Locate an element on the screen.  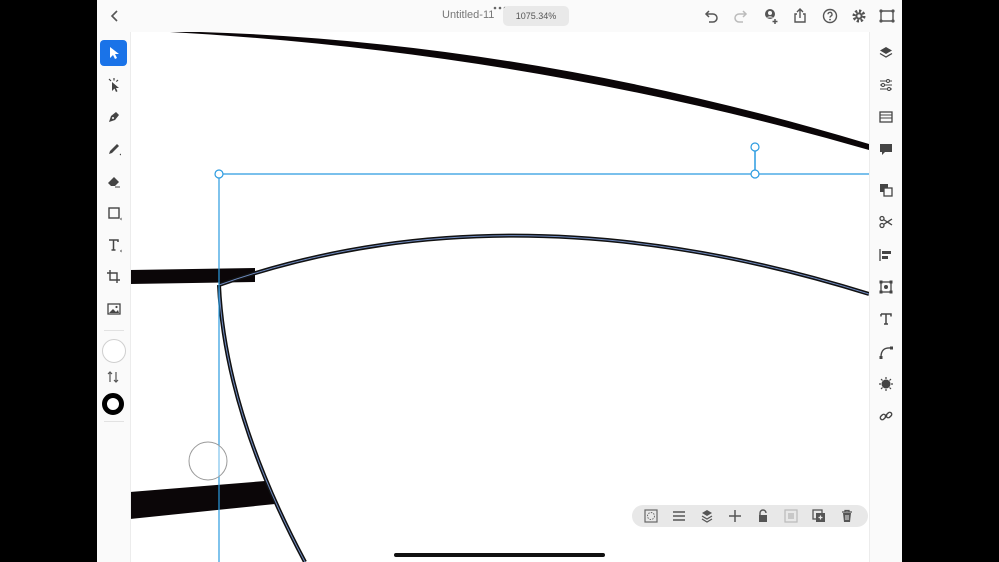
align-menu-icon is located at coordinates (679, 516).